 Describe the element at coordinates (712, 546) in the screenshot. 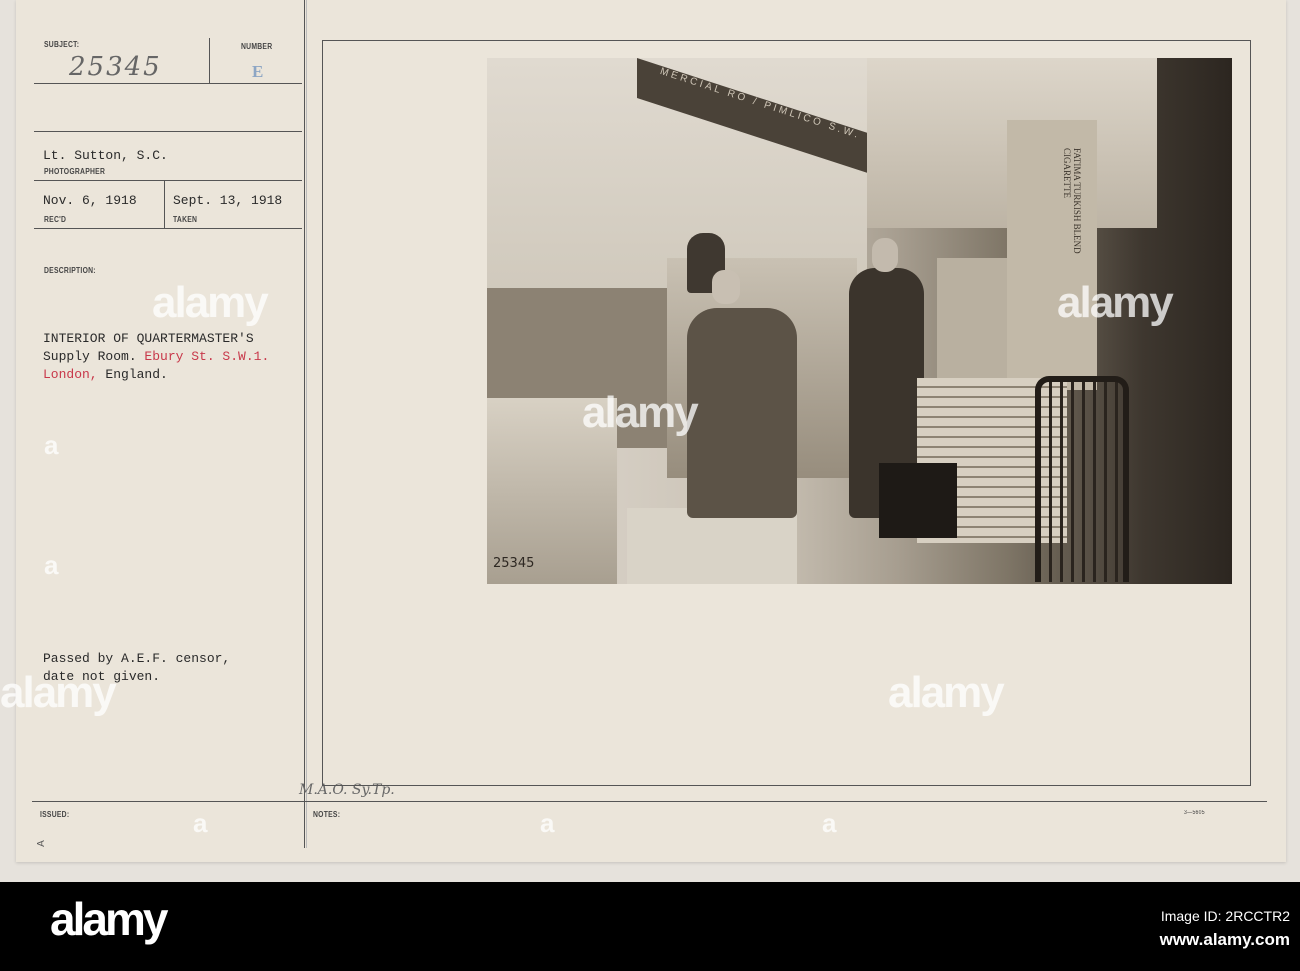

I see `paper-stack` at that location.